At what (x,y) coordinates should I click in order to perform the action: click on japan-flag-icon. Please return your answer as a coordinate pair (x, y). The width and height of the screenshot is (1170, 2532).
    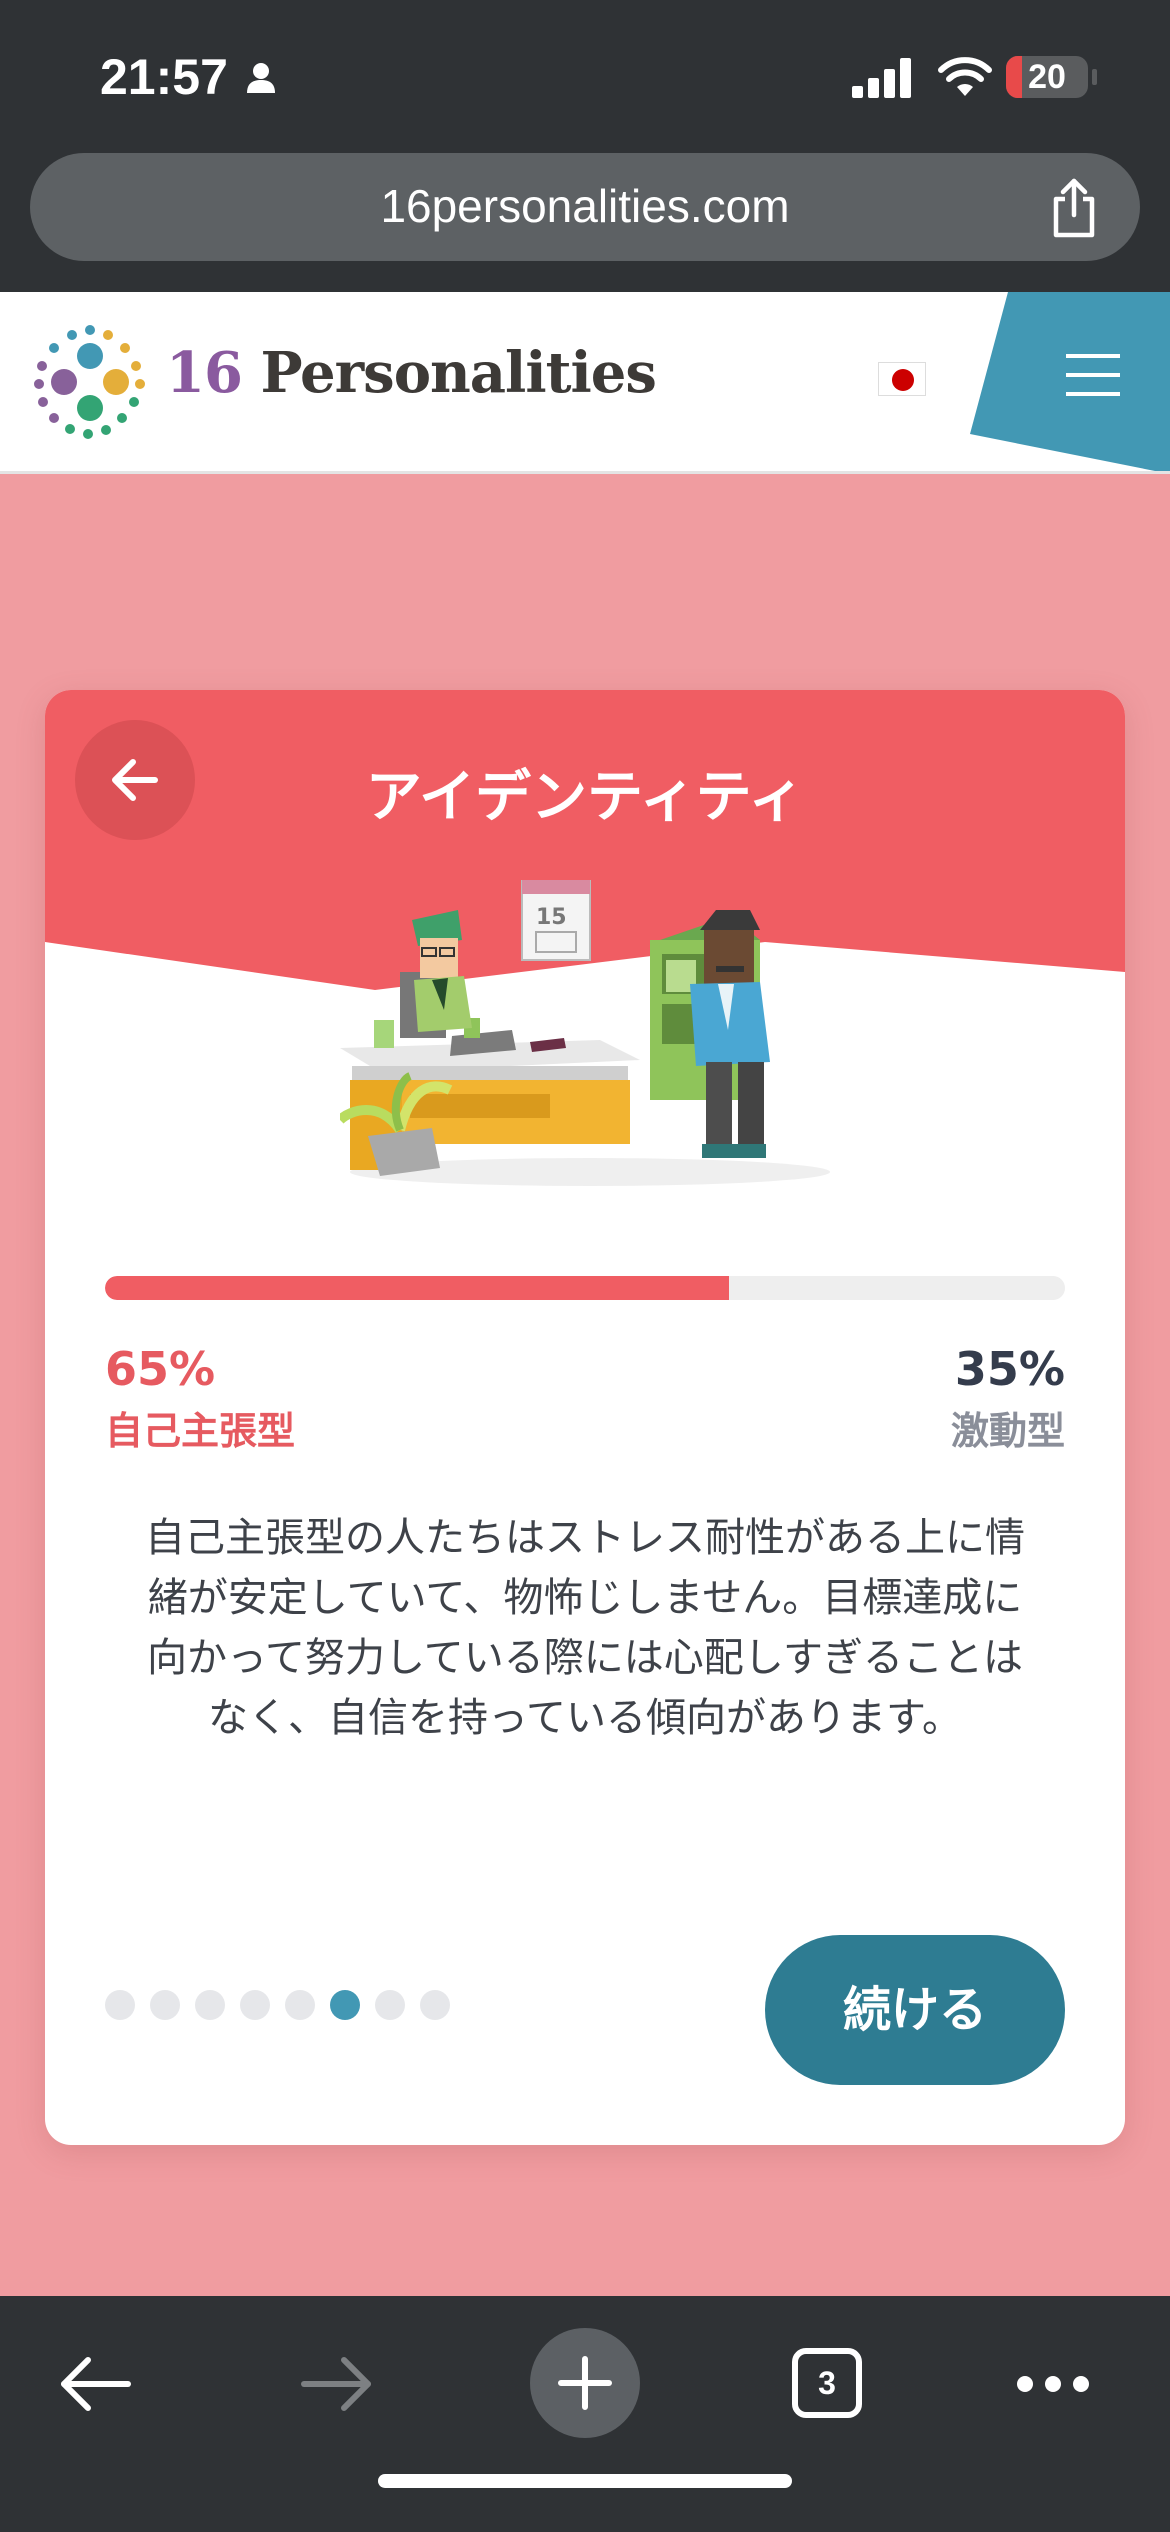
    Looking at the image, I should click on (902, 379).